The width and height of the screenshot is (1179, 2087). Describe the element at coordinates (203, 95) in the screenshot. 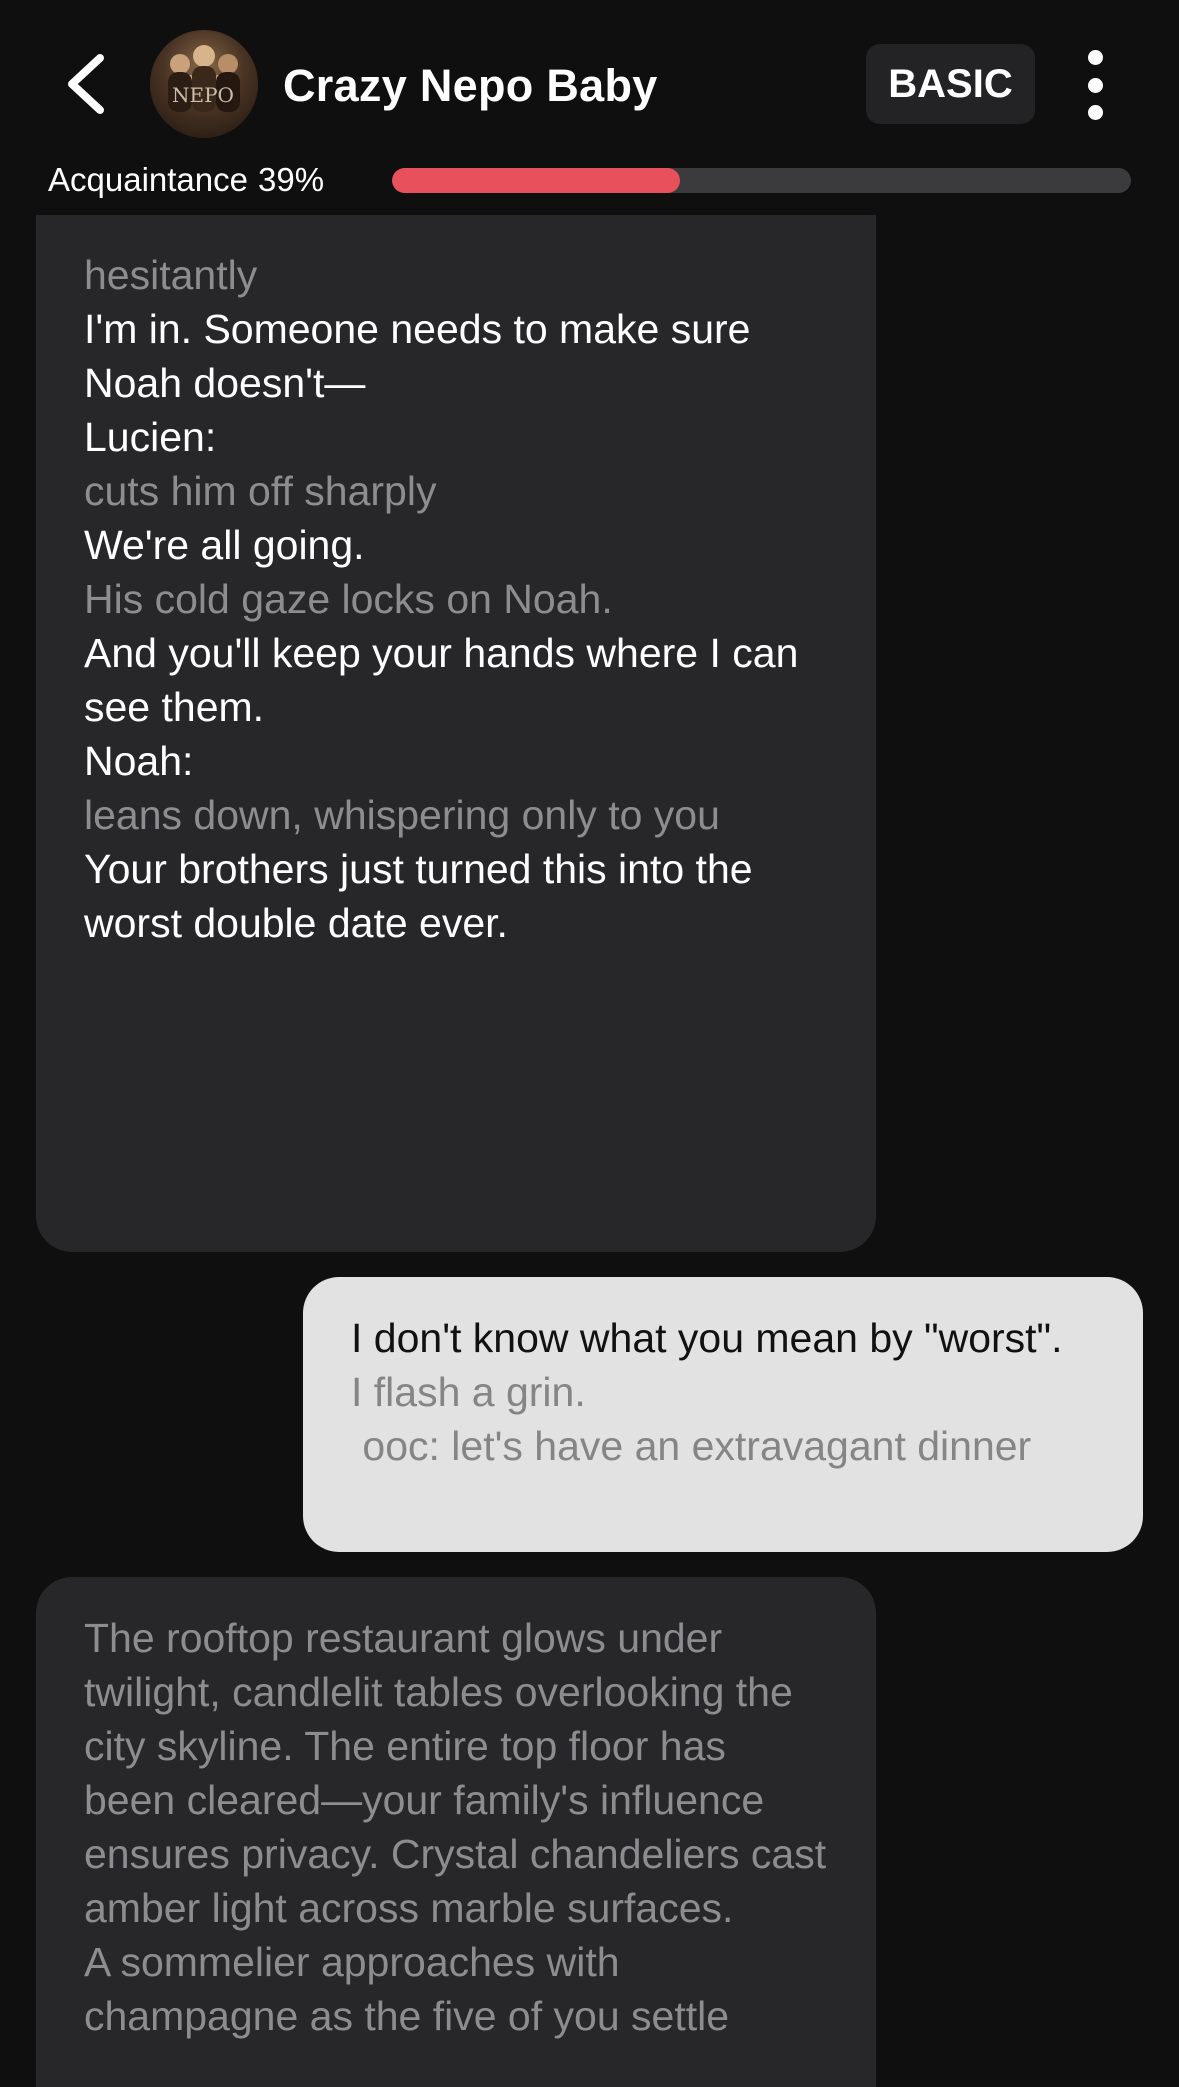

I see `svg-text: NEPO` at that location.